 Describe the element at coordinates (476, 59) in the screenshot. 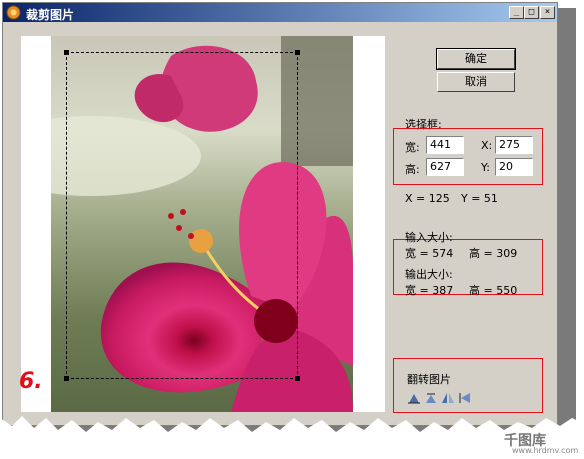

I see `ok-button: 确定` at that location.